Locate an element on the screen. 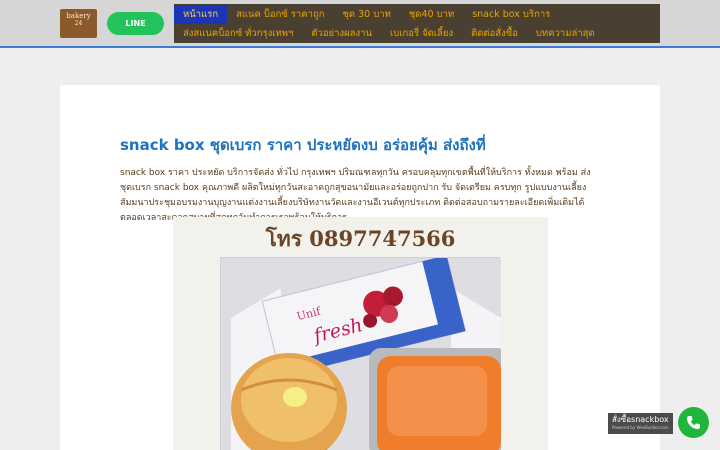 The height and width of the screenshot is (450, 720). line-button: LINE is located at coordinates (135, 23).